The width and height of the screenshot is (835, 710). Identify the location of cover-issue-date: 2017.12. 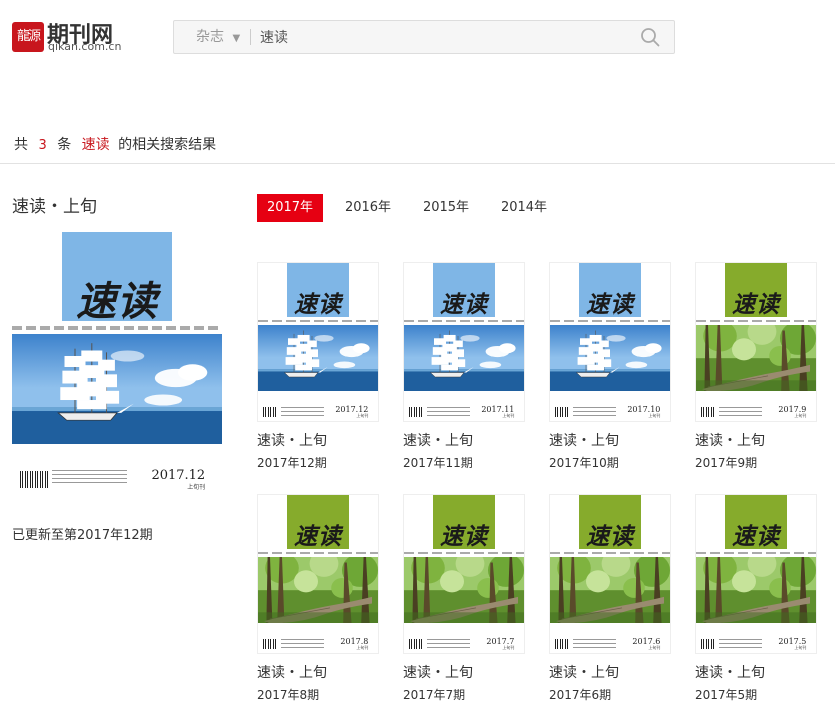
(178, 476).